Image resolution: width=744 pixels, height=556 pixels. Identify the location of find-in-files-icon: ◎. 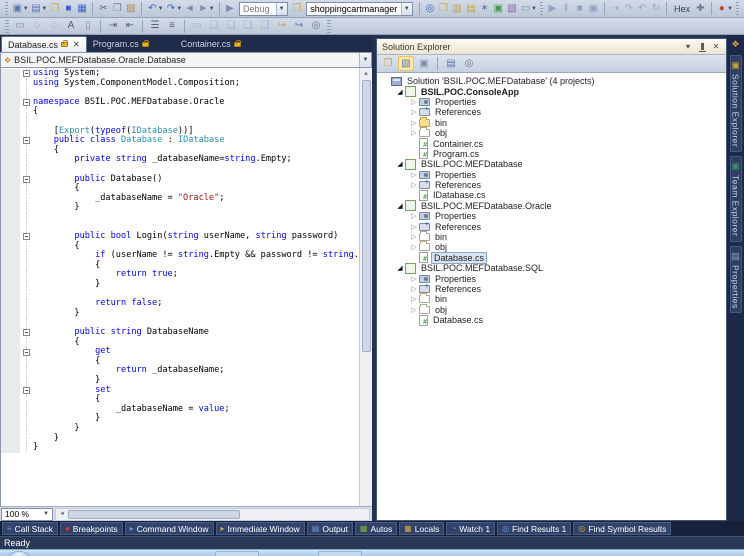
(429, 8).